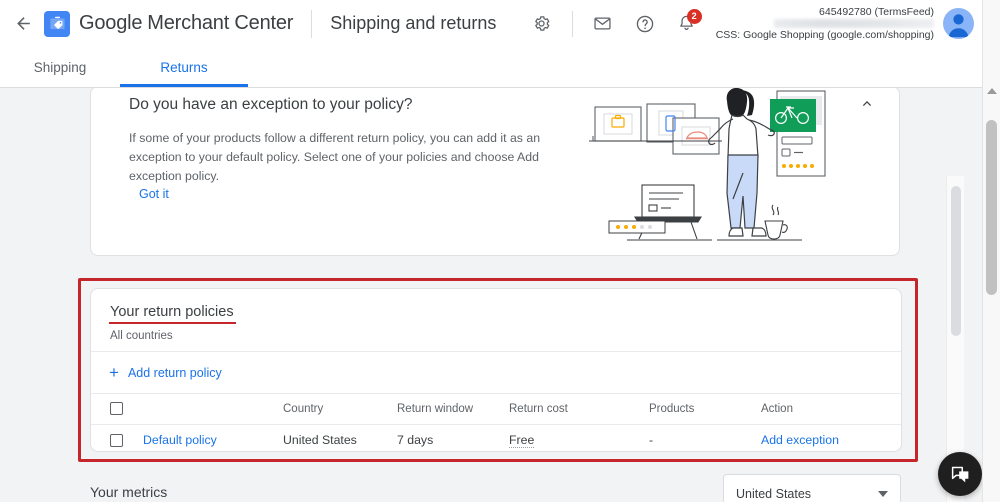 The image size is (1000, 502). I want to click on actions-divider, so click(572, 23).